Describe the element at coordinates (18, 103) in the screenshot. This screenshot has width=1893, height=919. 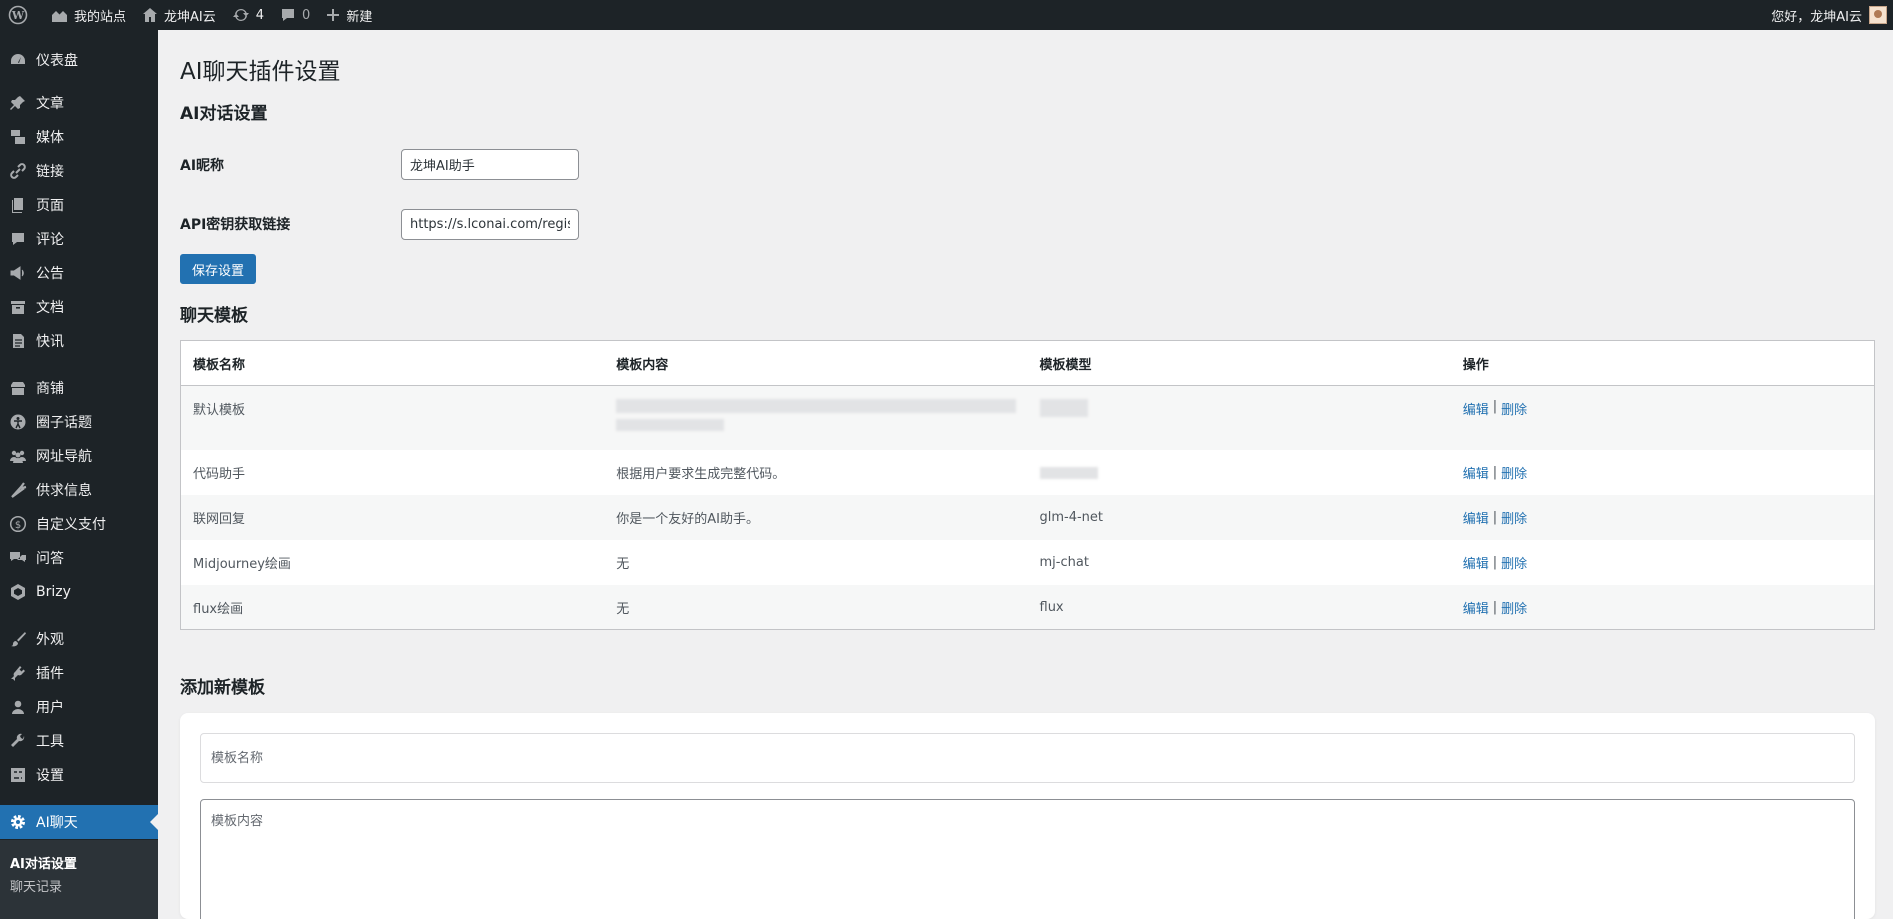
I see `pin-icon` at that location.